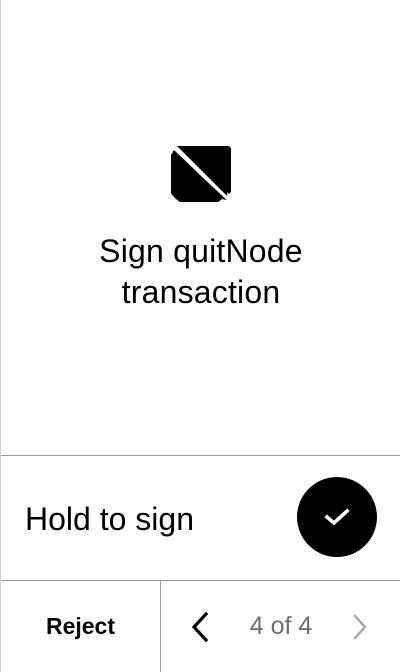 This screenshot has width=400, height=672. What do you see at coordinates (81, 626) in the screenshot?
I see `reject-button: Reject` at bounding box center [81, 626].